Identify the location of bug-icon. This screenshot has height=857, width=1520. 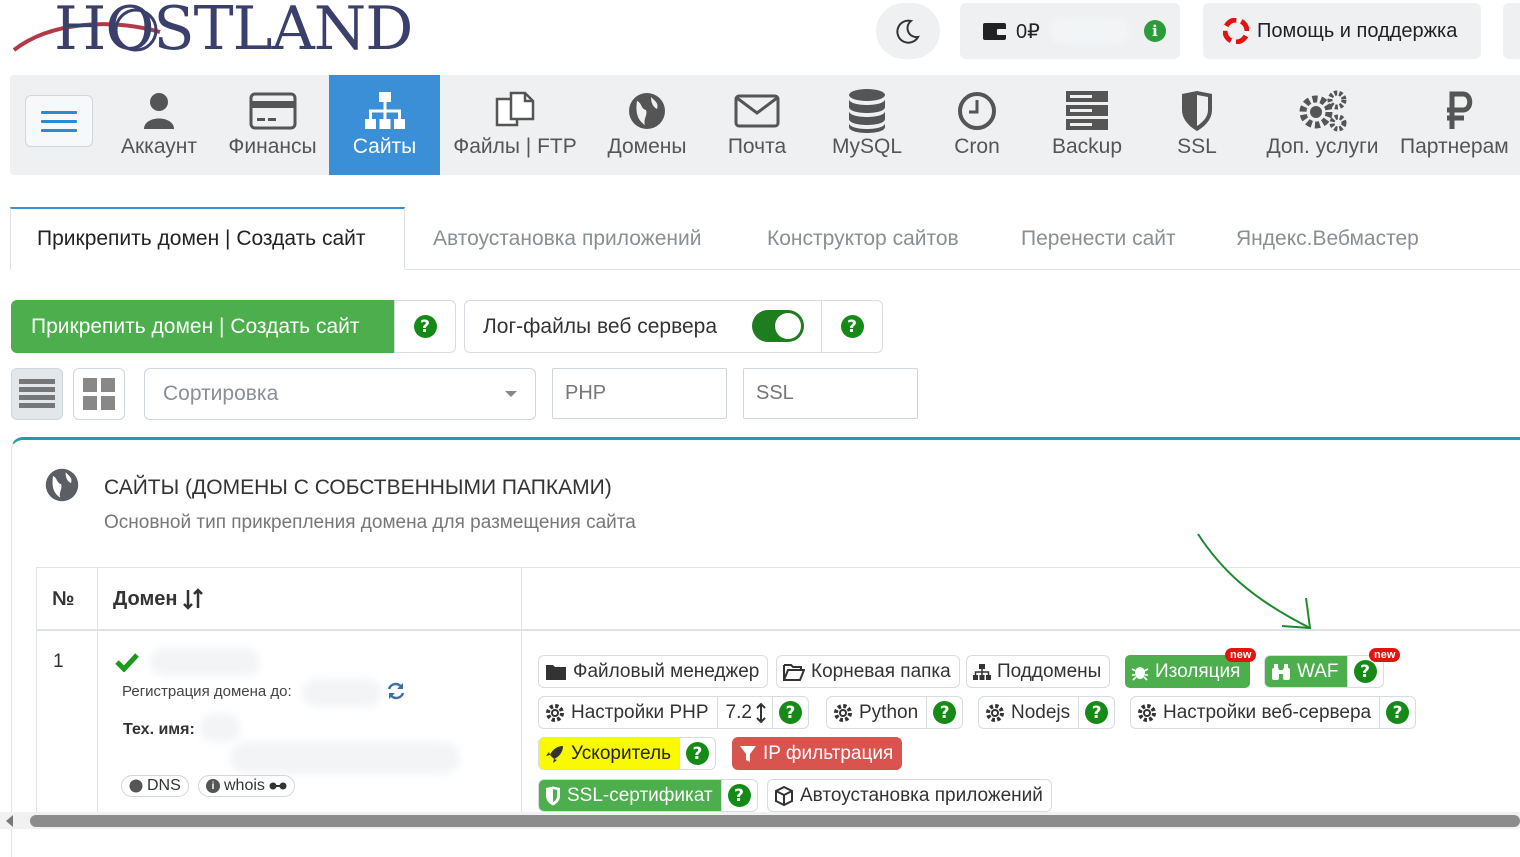
(1140, 673).